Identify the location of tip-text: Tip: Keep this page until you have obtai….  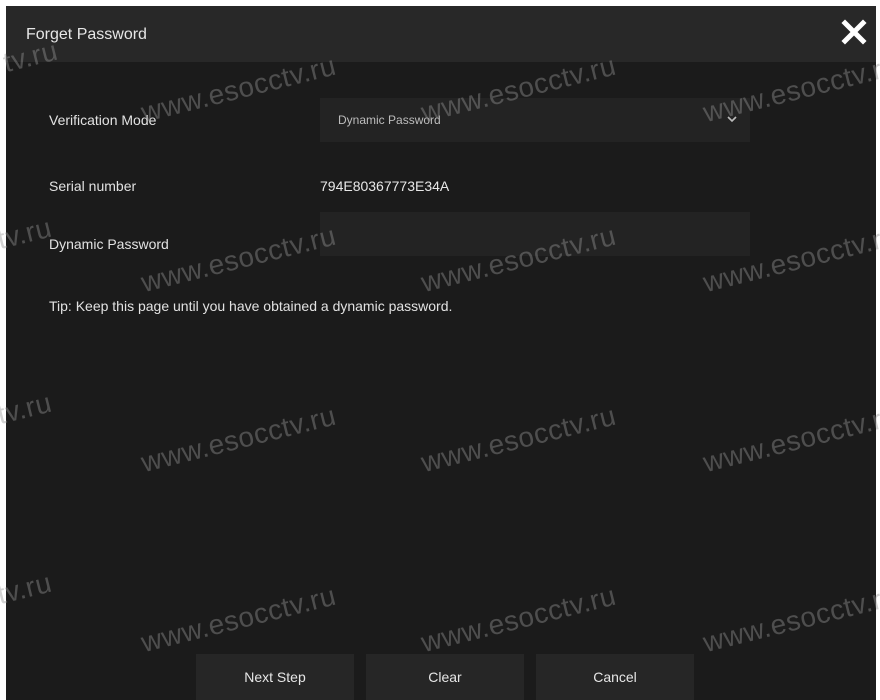
(251, 306).